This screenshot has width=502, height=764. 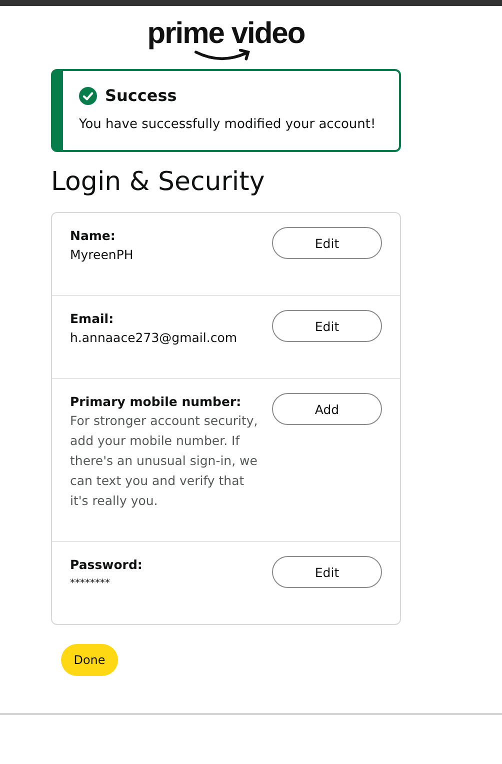 I want to click on logo-text: prime video, so click(x=226, y=34).